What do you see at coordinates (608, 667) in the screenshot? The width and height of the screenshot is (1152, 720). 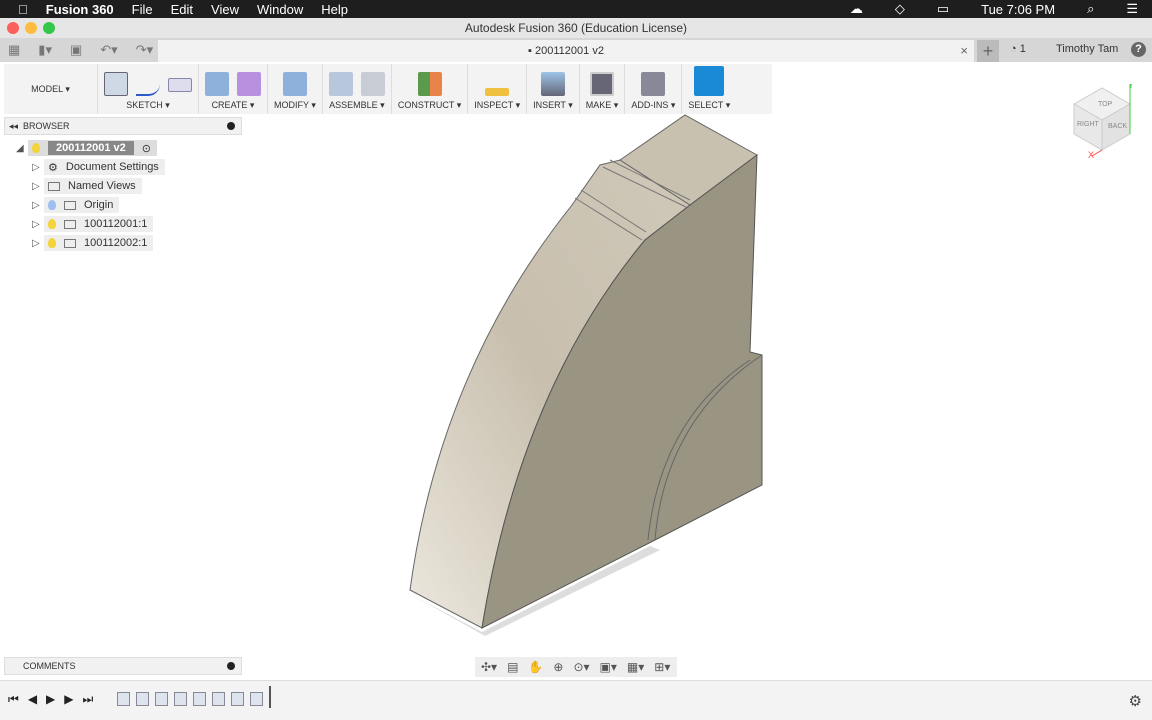 I see `display-settings-icon: ▣▾` at bounding box center [608, 667].